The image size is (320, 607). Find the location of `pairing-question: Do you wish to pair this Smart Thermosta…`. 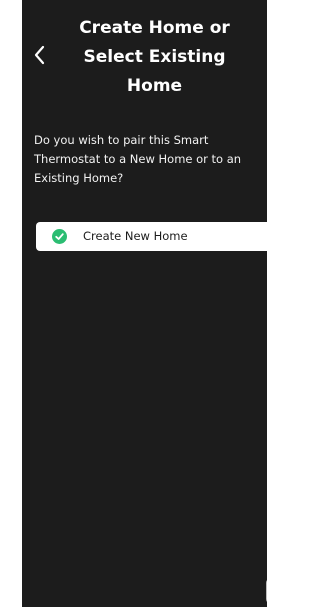

pairing-question: Do you wish to pair this Smart Thermosta… is located at coordinates (138, 159).